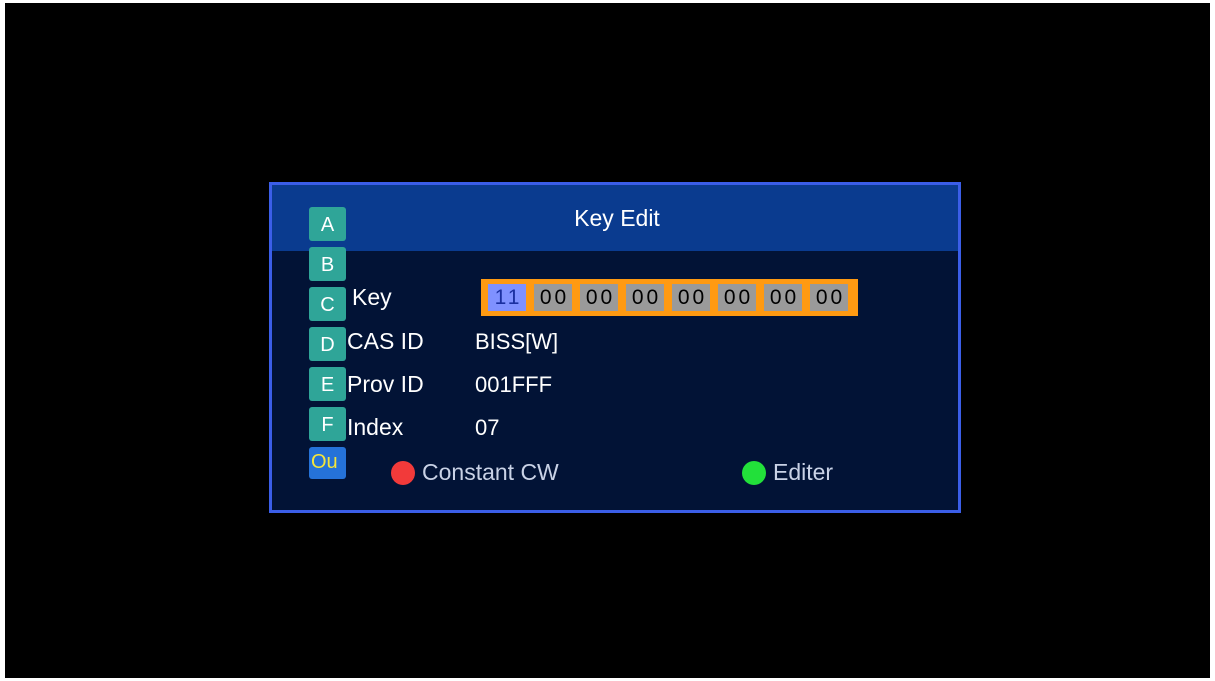 The width and height of the screenshot is (1215, 681). I want to click on red-hint-label: Constant CW, so click(490, 472).